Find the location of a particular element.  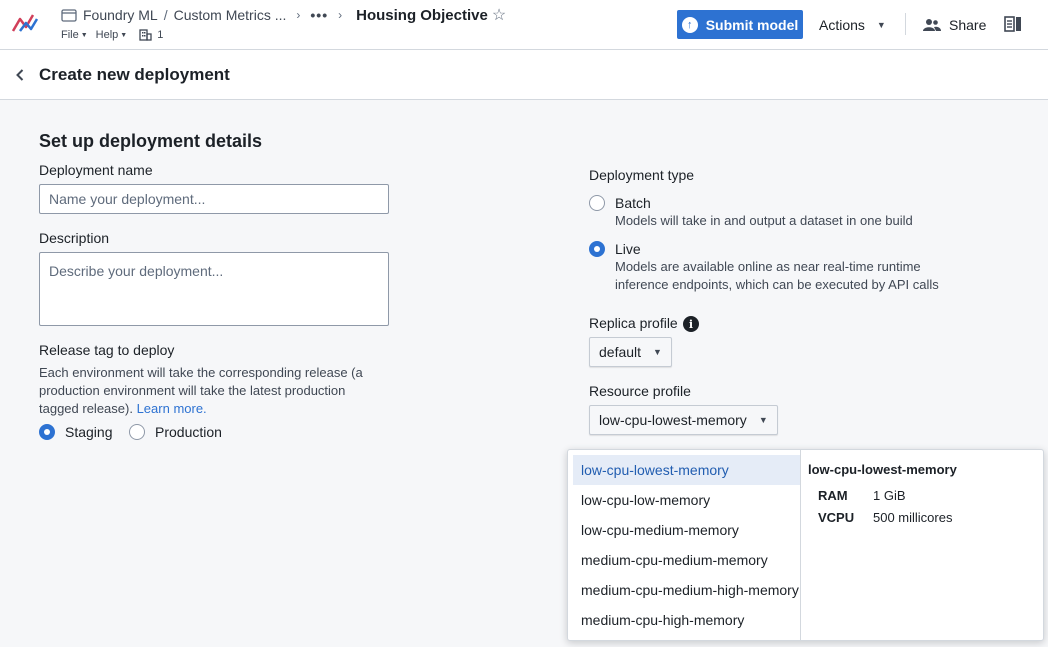

radio-staging is located at coordinates (47, 432).